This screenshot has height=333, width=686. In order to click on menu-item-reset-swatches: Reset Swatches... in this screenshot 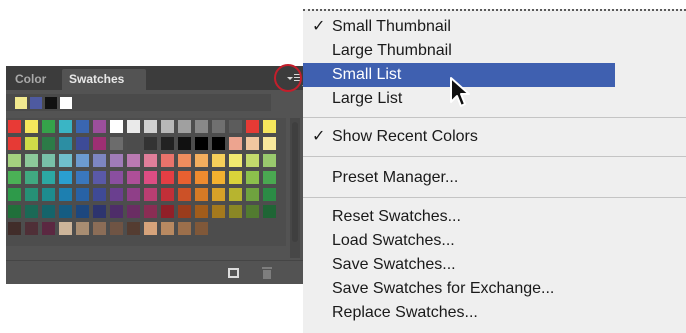, I will do `click(459, 217)`.